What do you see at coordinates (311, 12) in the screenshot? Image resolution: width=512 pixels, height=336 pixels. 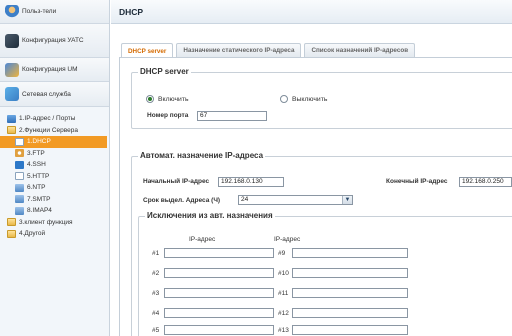 I see `page-title: DHCP` at bounding box center [311, 12].